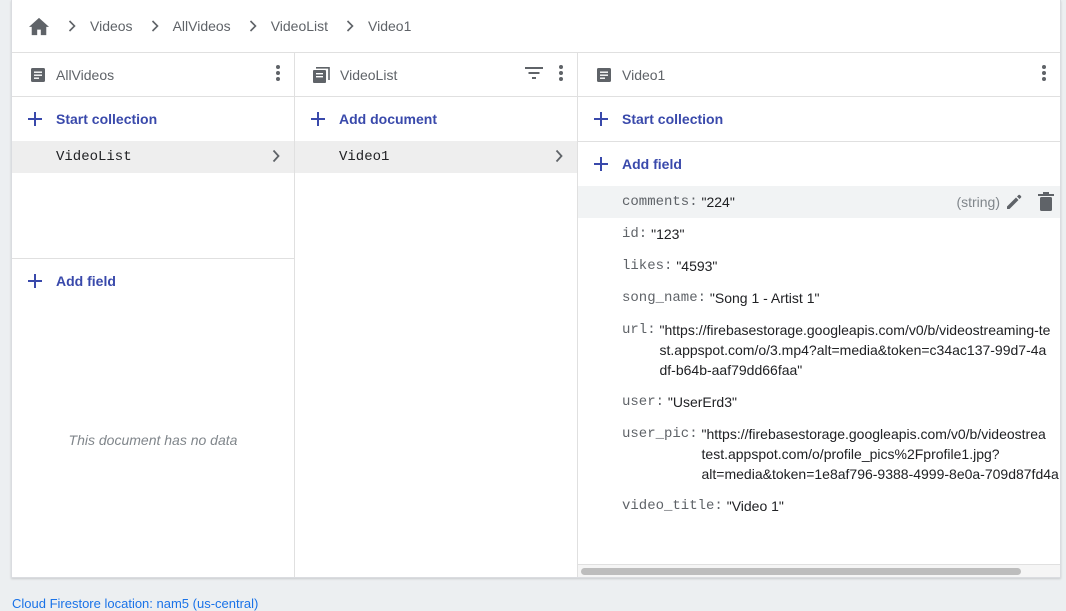  I want to click on panel-title: Video1, so click(644, 74).